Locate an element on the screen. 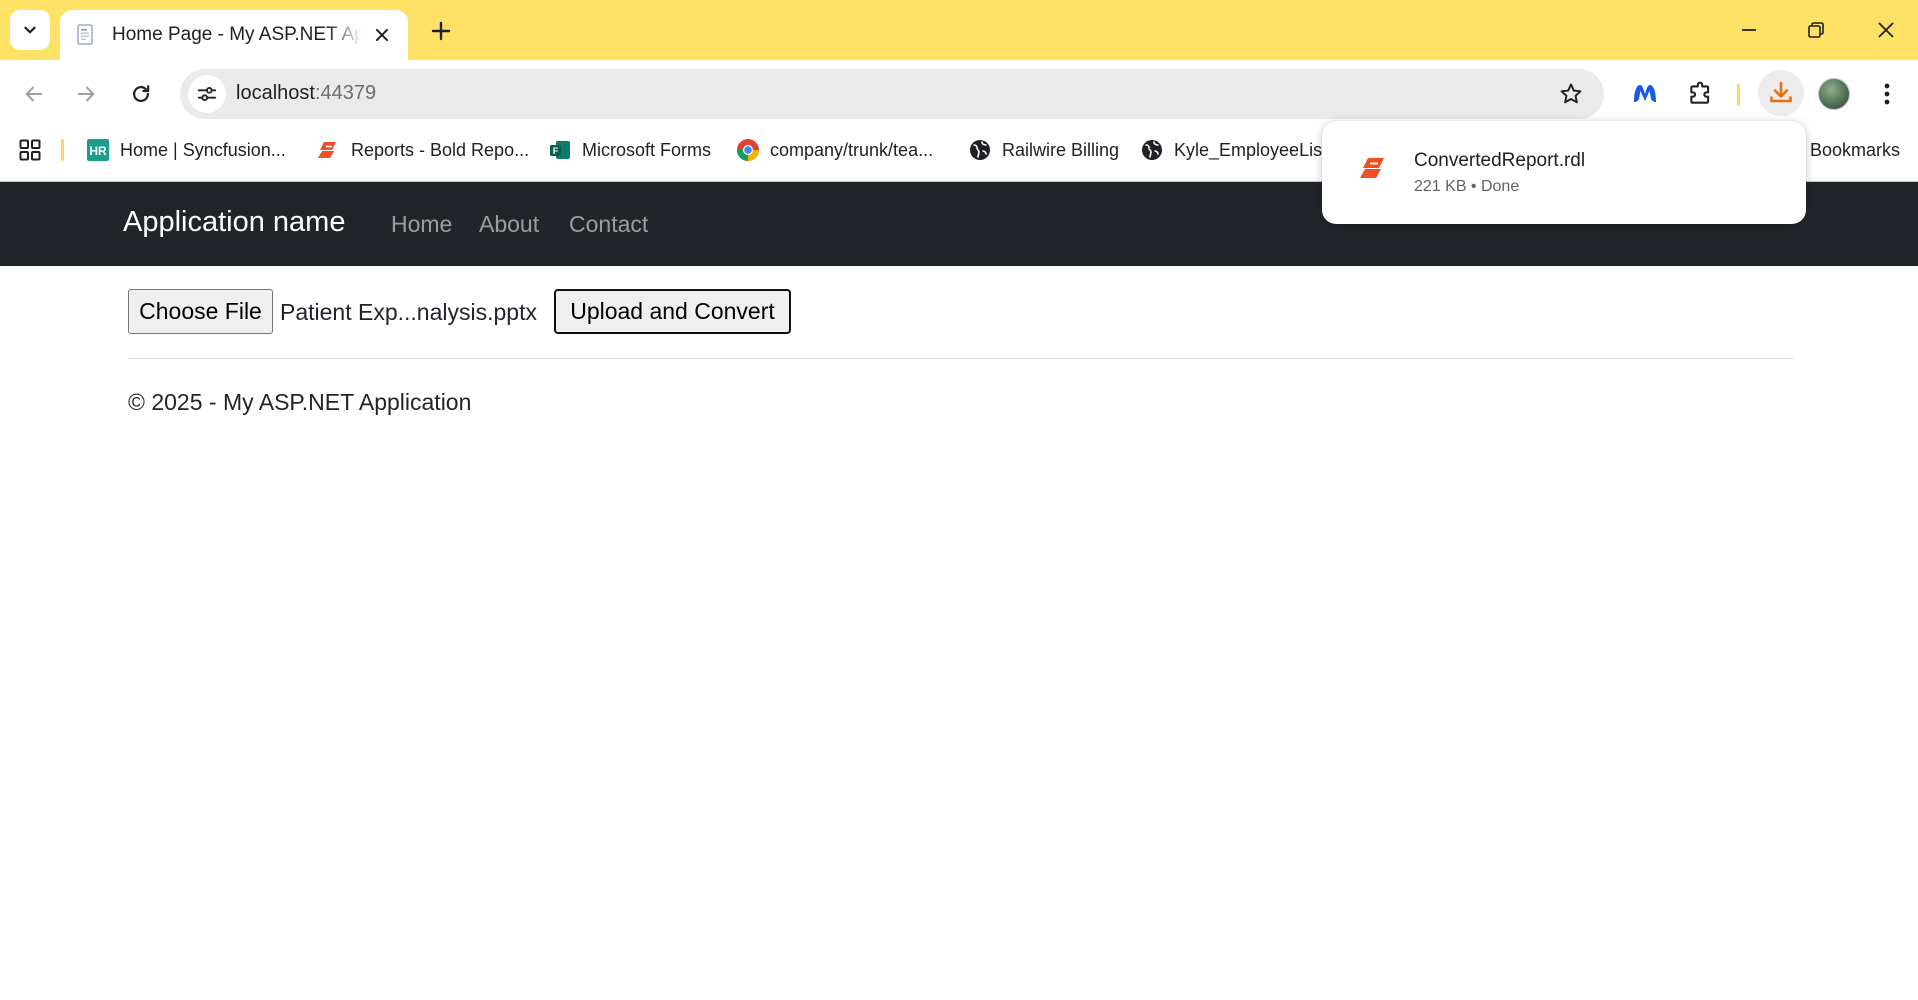 This screenshot has width=1918, height=1000. puzzle-icon is located at coordinates (1700, 92).